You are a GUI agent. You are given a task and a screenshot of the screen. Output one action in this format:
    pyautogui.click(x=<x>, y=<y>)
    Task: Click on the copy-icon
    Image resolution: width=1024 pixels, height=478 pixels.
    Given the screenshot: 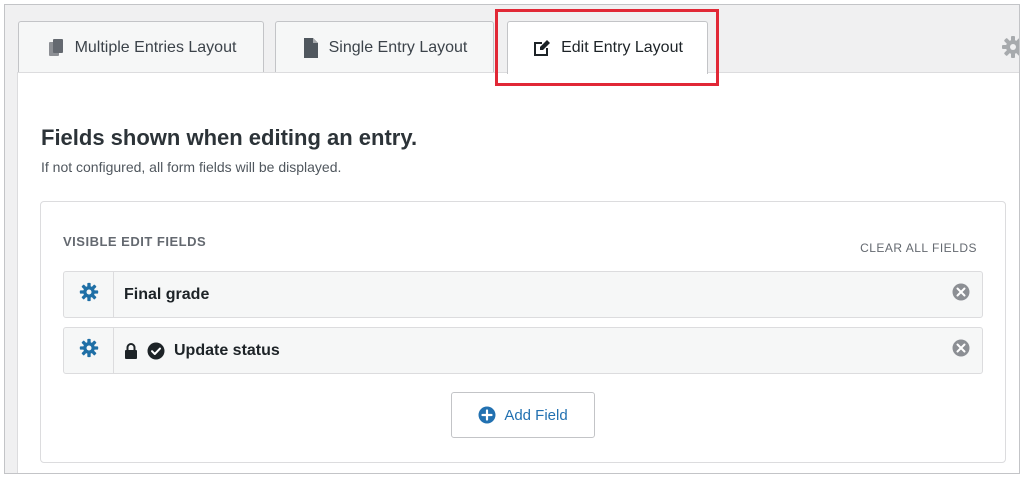 What is the action you would take?
    pyautogui.click(x=56, y=48)
    